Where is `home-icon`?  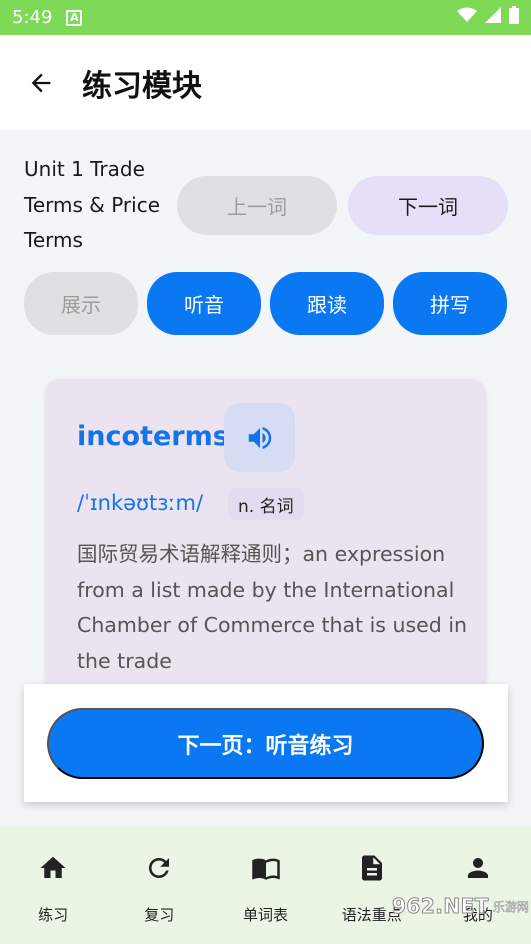
home-icon is located at coordinates (53, 868).